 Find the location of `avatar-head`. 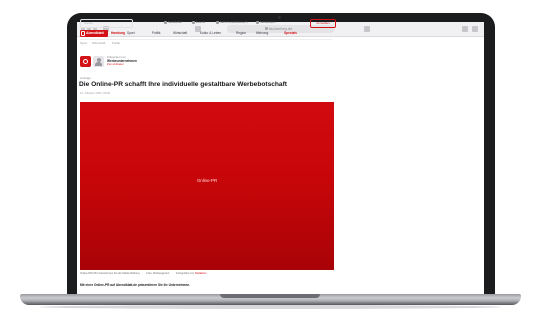

avatar-head is located at coordinates (98, 59).